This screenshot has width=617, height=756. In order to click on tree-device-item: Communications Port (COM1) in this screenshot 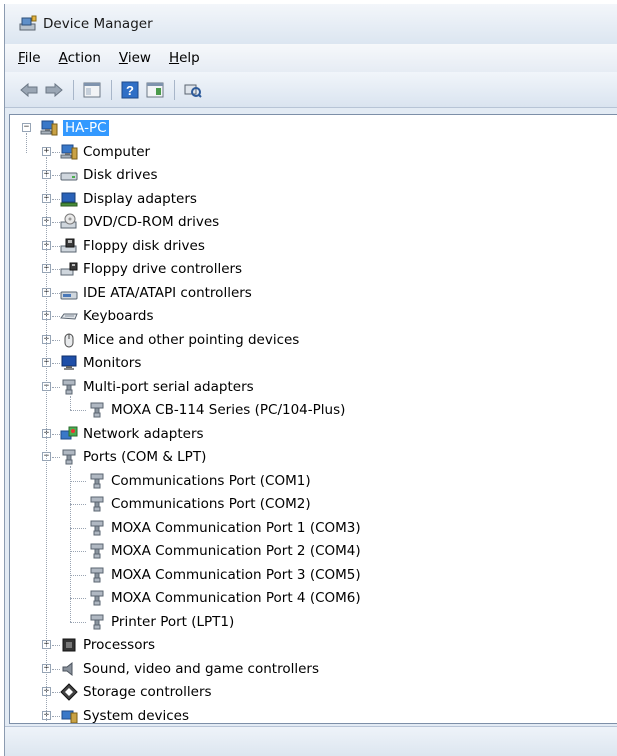, I will do `click(199, 481)`.